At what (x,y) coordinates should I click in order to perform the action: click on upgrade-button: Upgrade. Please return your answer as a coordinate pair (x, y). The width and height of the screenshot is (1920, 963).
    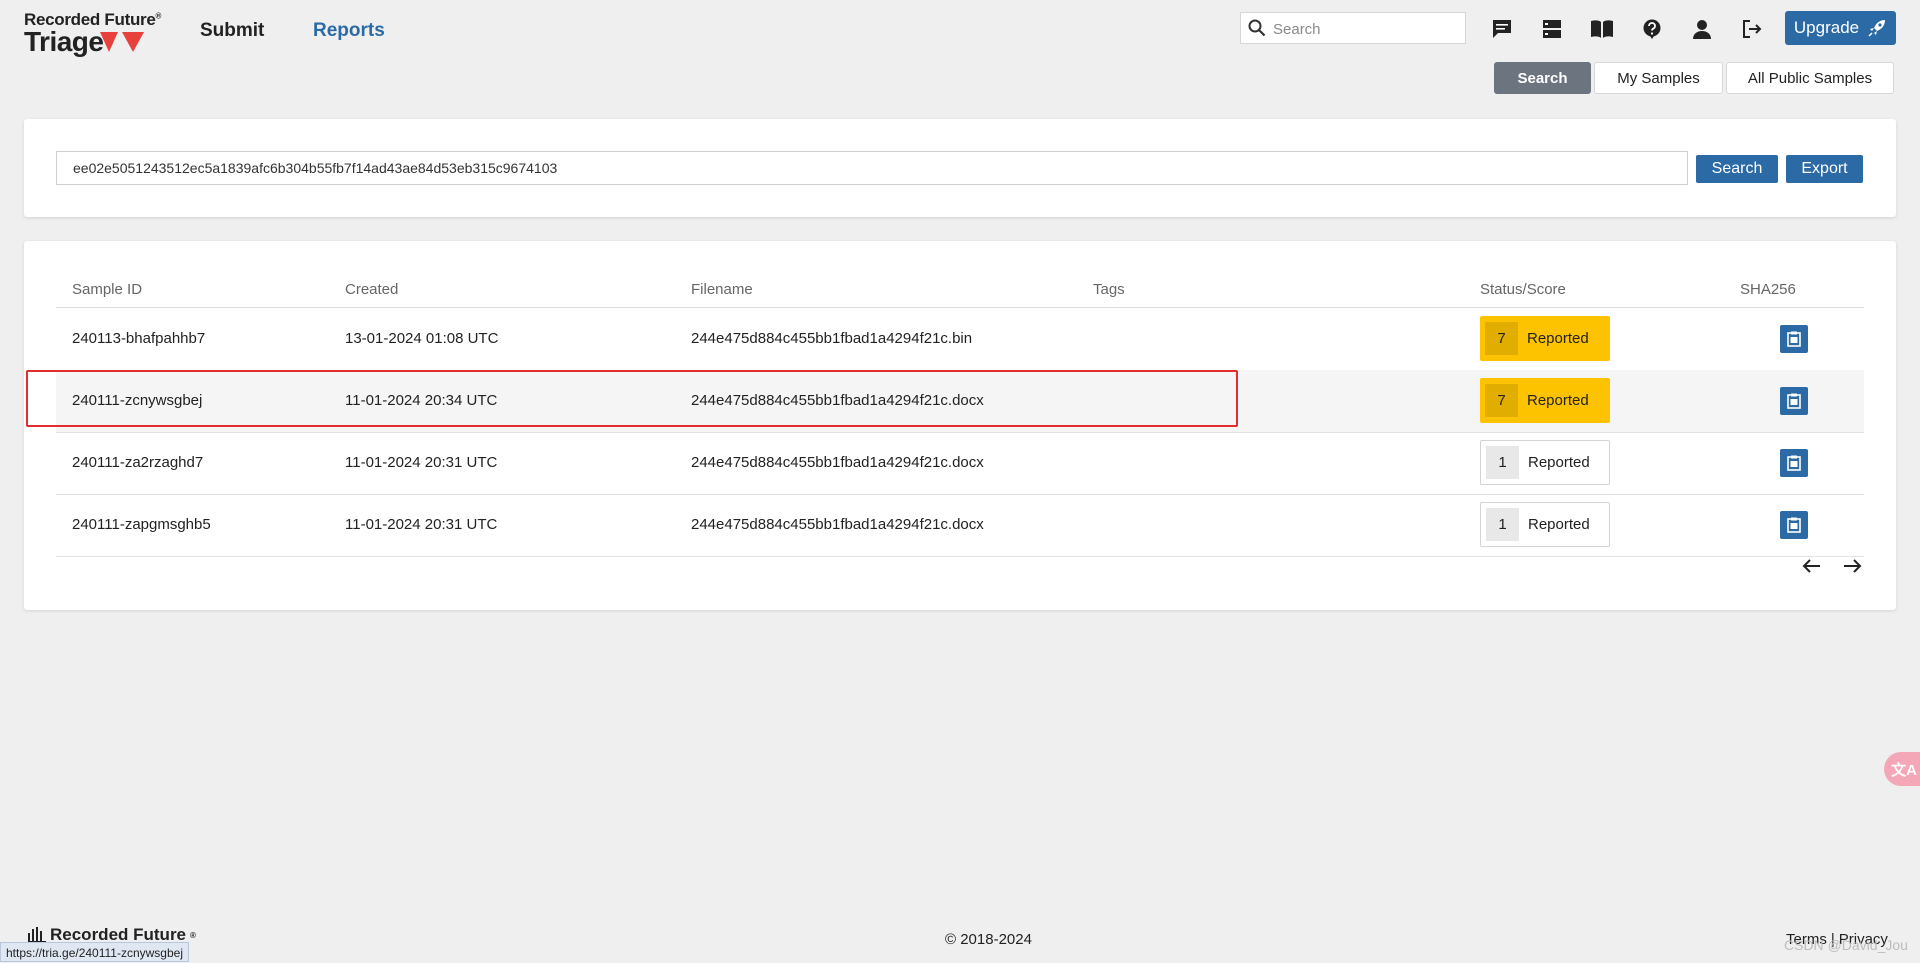
    Looking at the image, I should click on (1840, 28).